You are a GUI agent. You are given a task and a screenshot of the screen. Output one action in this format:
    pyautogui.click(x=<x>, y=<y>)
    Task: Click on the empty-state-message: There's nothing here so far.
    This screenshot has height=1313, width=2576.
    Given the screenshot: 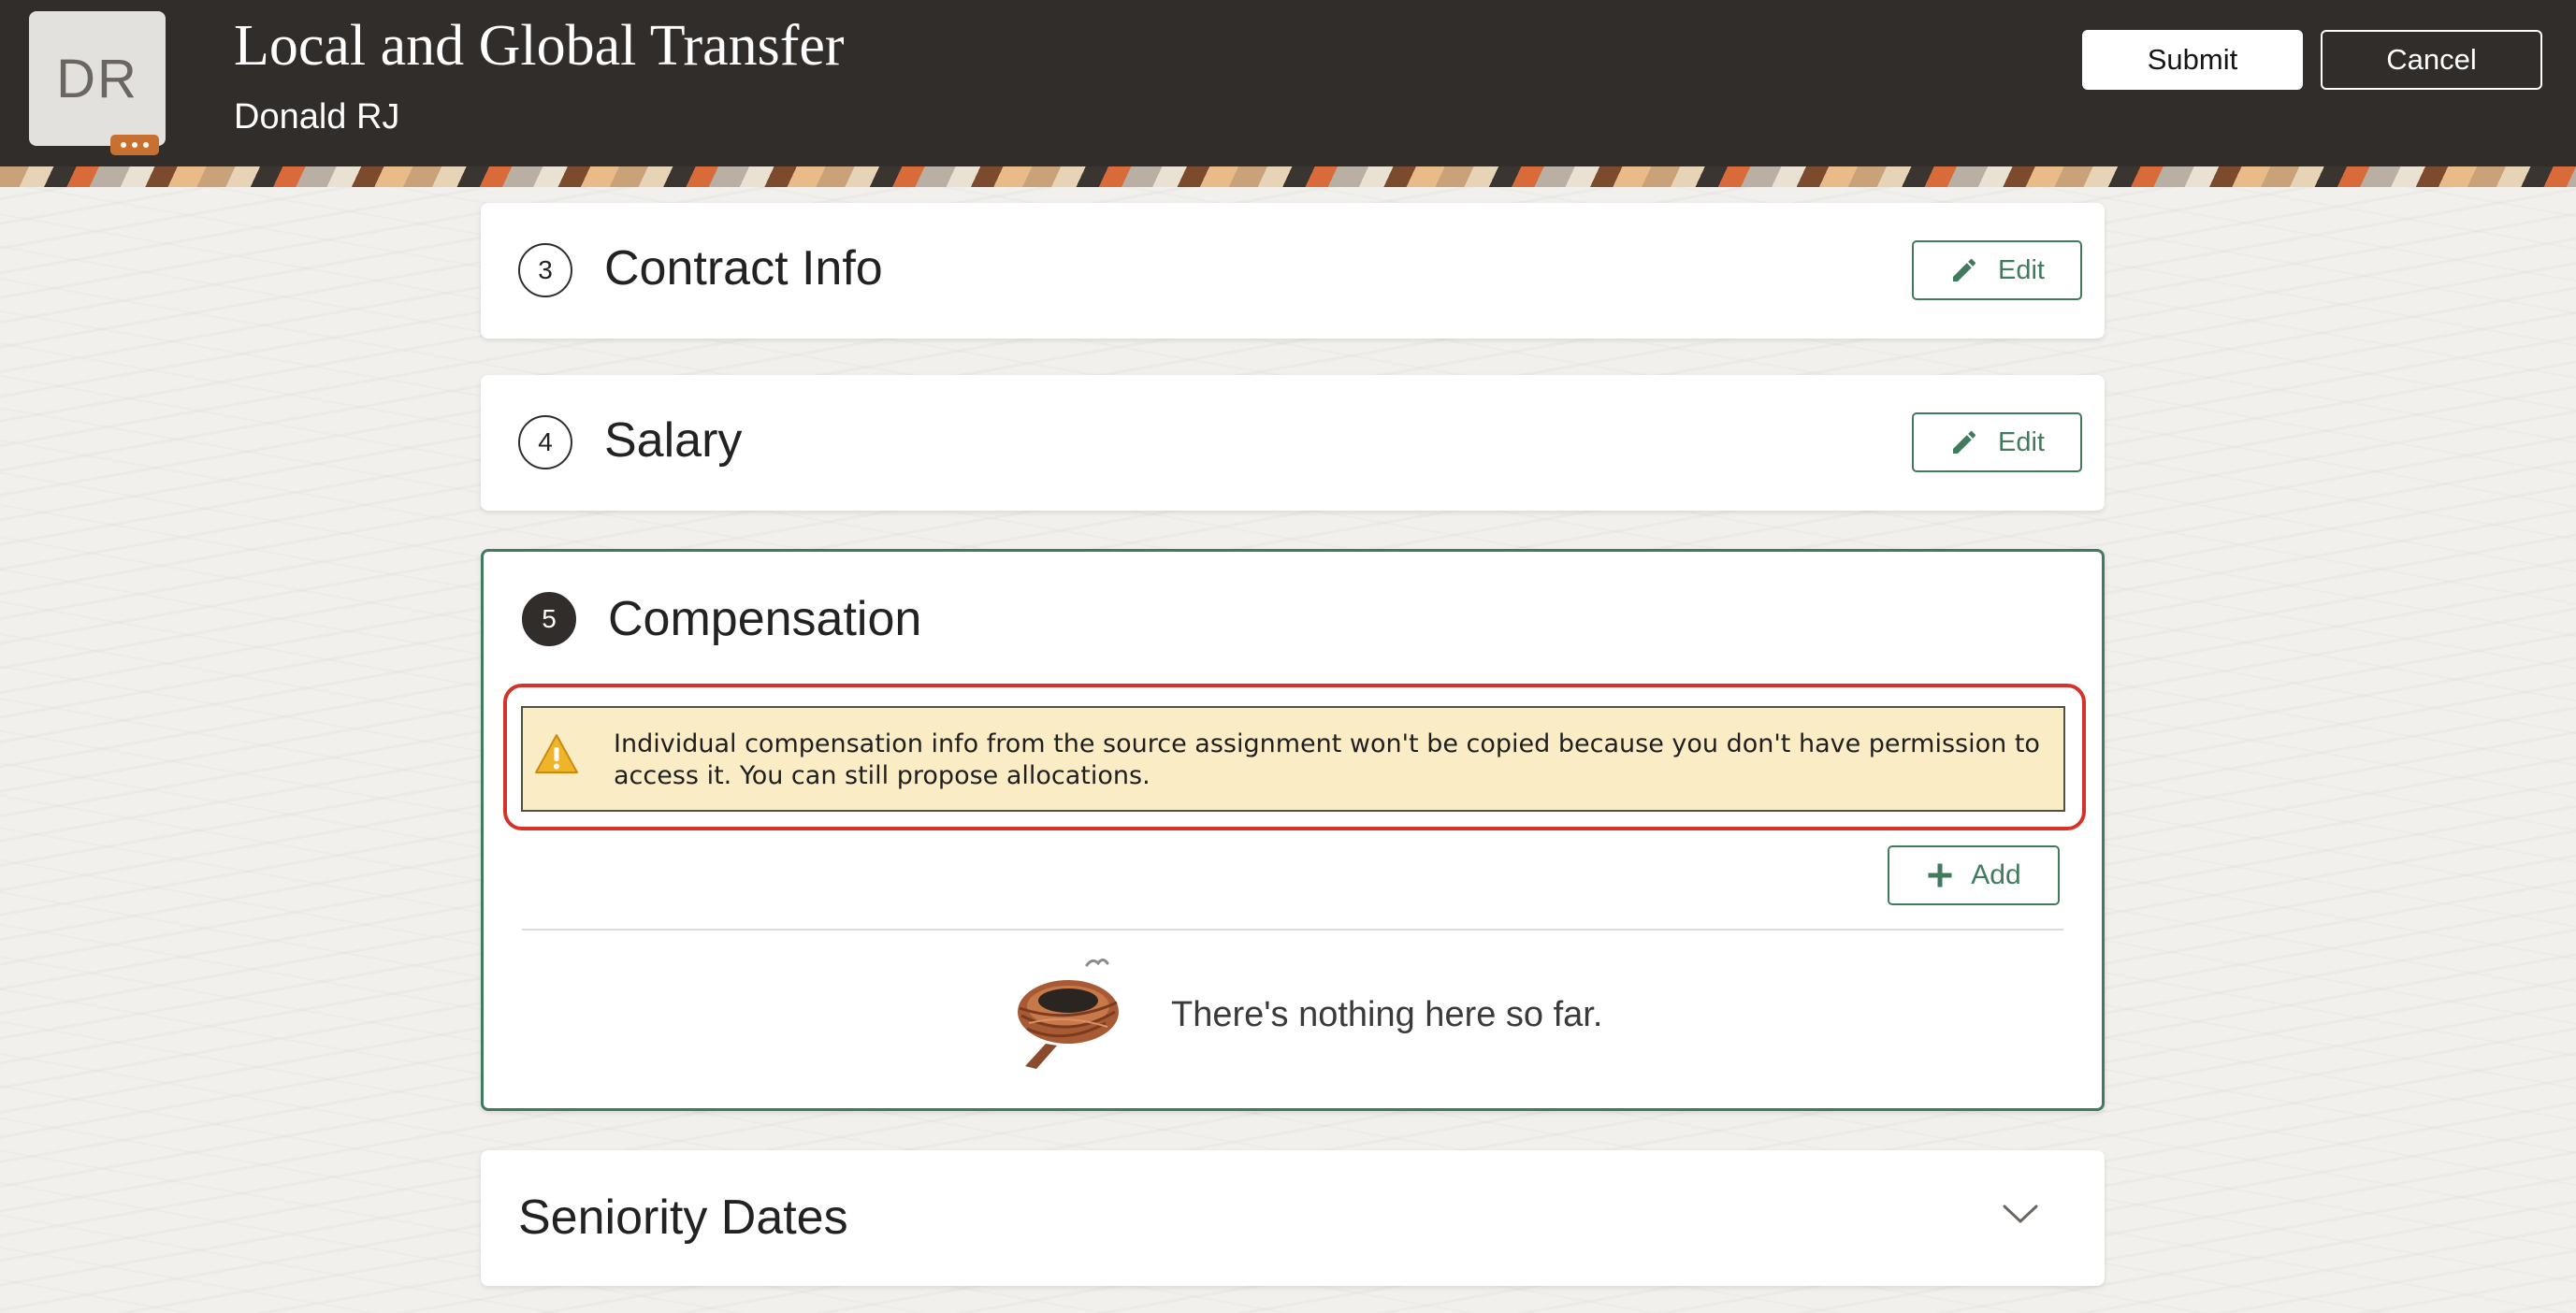 What is the action you would take?
    pyautogui.click(x=1387, y=1015)
    